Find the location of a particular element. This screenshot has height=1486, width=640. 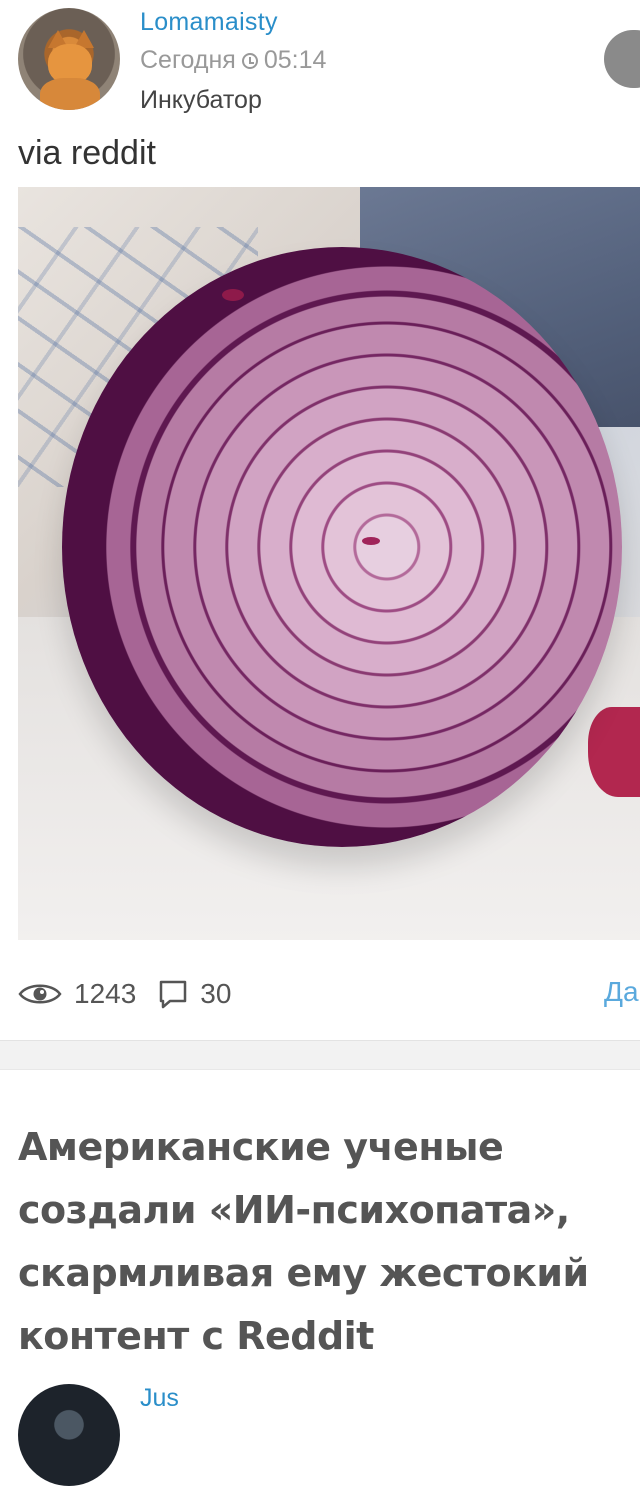

read-more-link: Да is located at coordinates (621, 992).